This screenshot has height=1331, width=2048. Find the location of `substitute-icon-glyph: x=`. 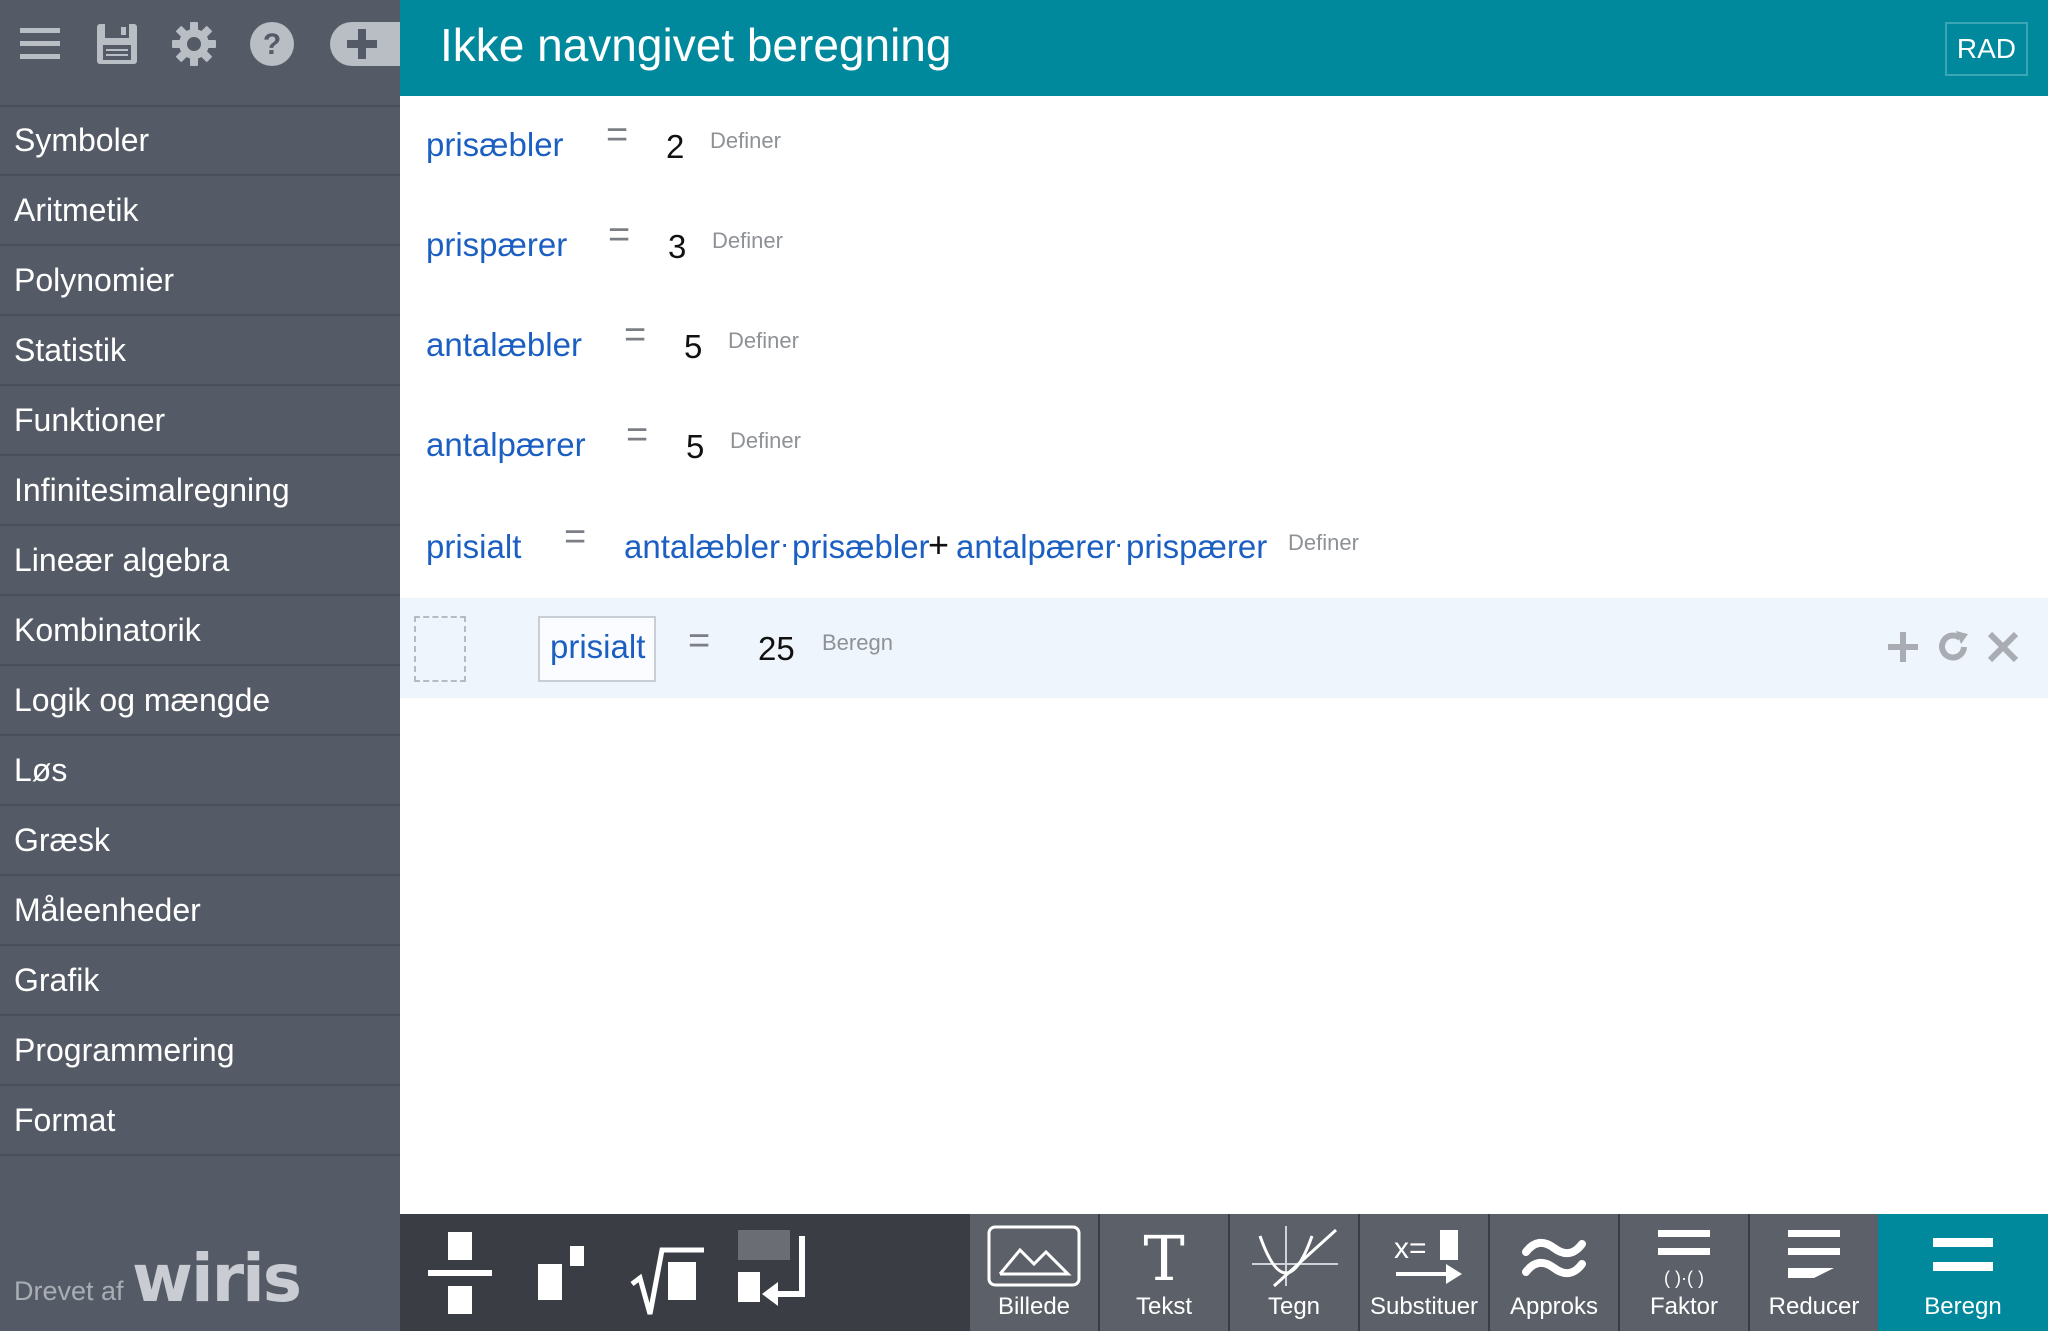

substitute-icon-glyph: x= is located at coordinates (1410, 1248).